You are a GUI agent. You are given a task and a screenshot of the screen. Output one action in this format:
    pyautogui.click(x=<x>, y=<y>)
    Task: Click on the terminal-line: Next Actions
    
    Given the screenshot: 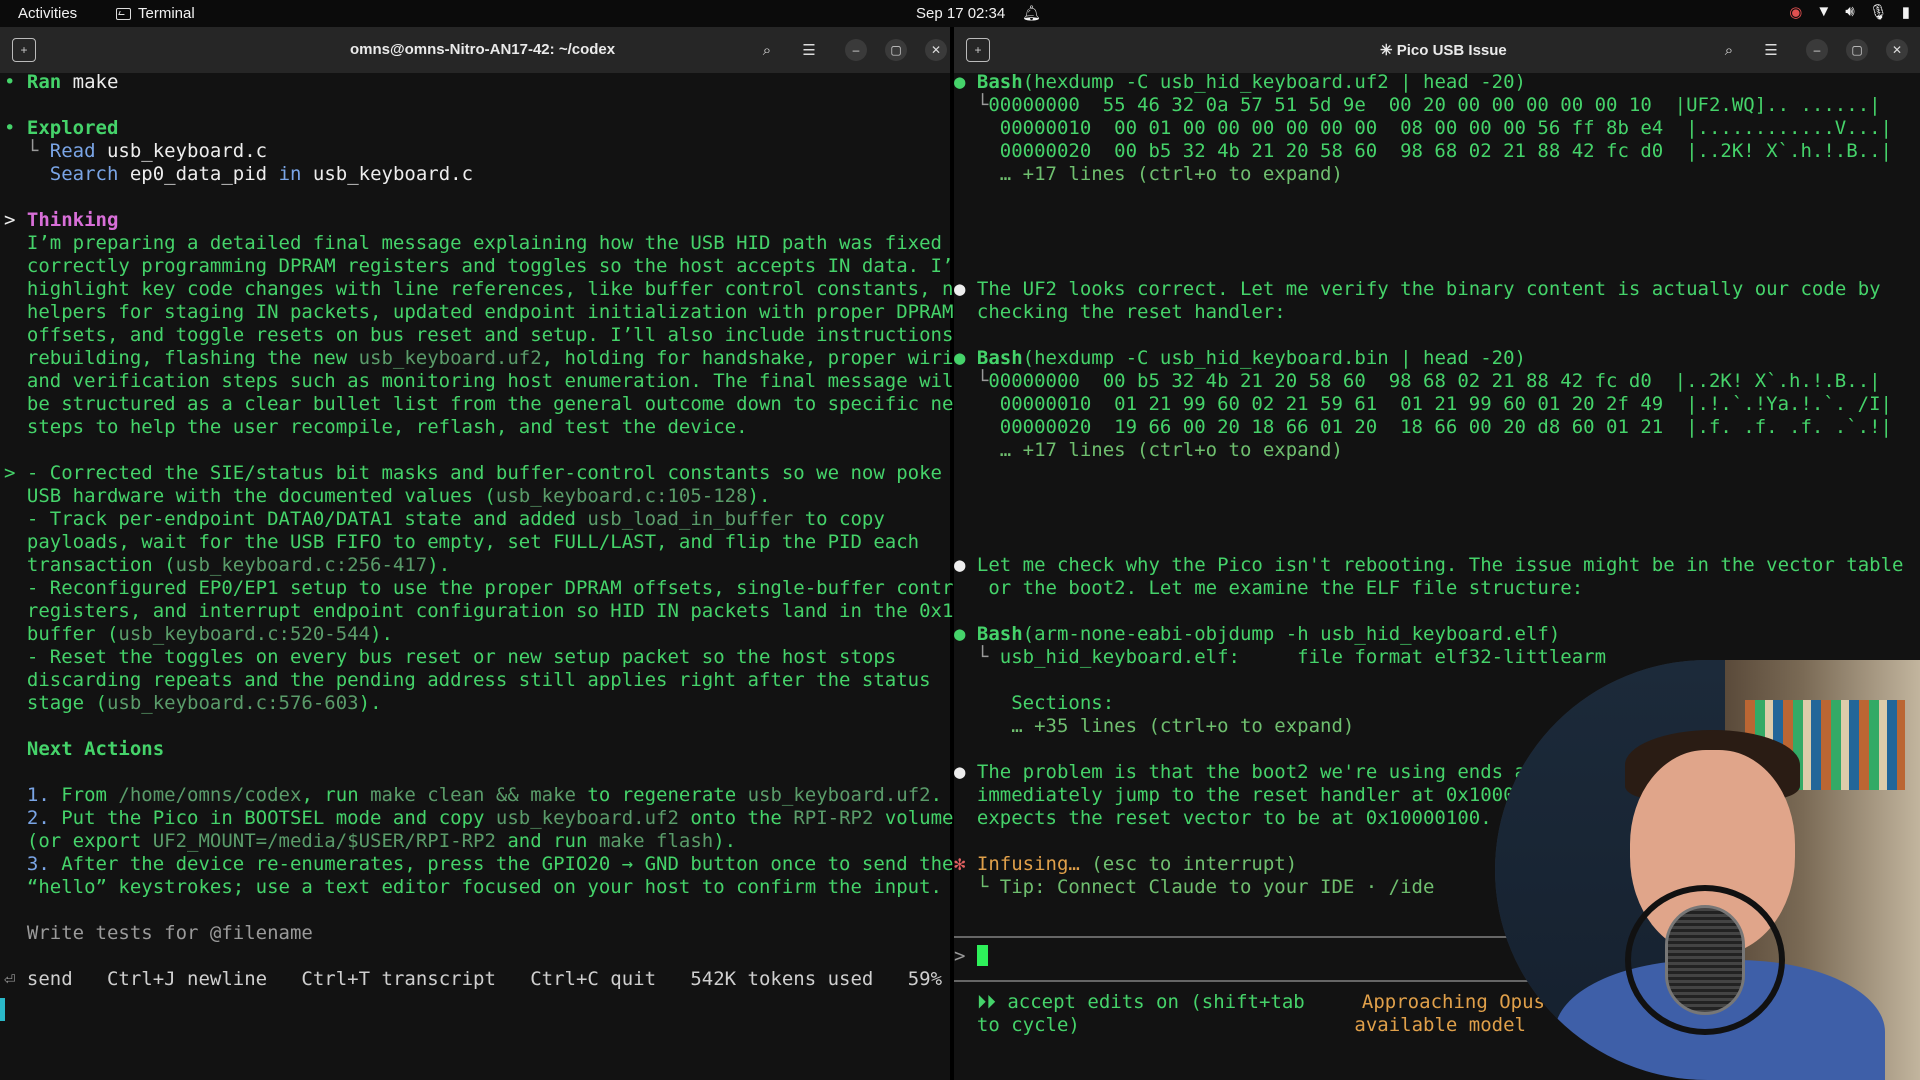 What is the action you would take?
    pyautogui.click(x=84, y=749)
    